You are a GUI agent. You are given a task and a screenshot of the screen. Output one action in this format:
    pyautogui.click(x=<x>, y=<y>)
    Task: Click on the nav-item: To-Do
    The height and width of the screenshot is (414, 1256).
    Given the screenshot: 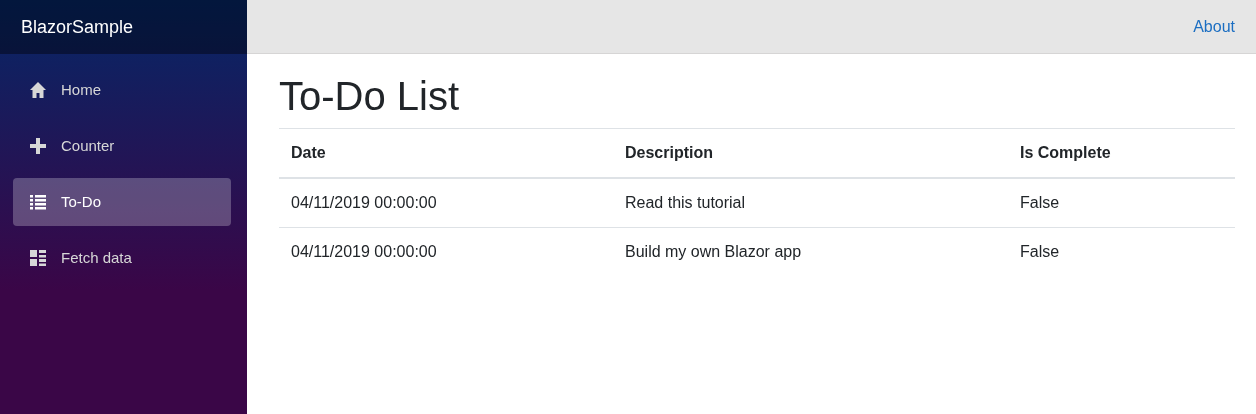 What is the action you would take?
    pyautogui.click(x=122, y=202)
    